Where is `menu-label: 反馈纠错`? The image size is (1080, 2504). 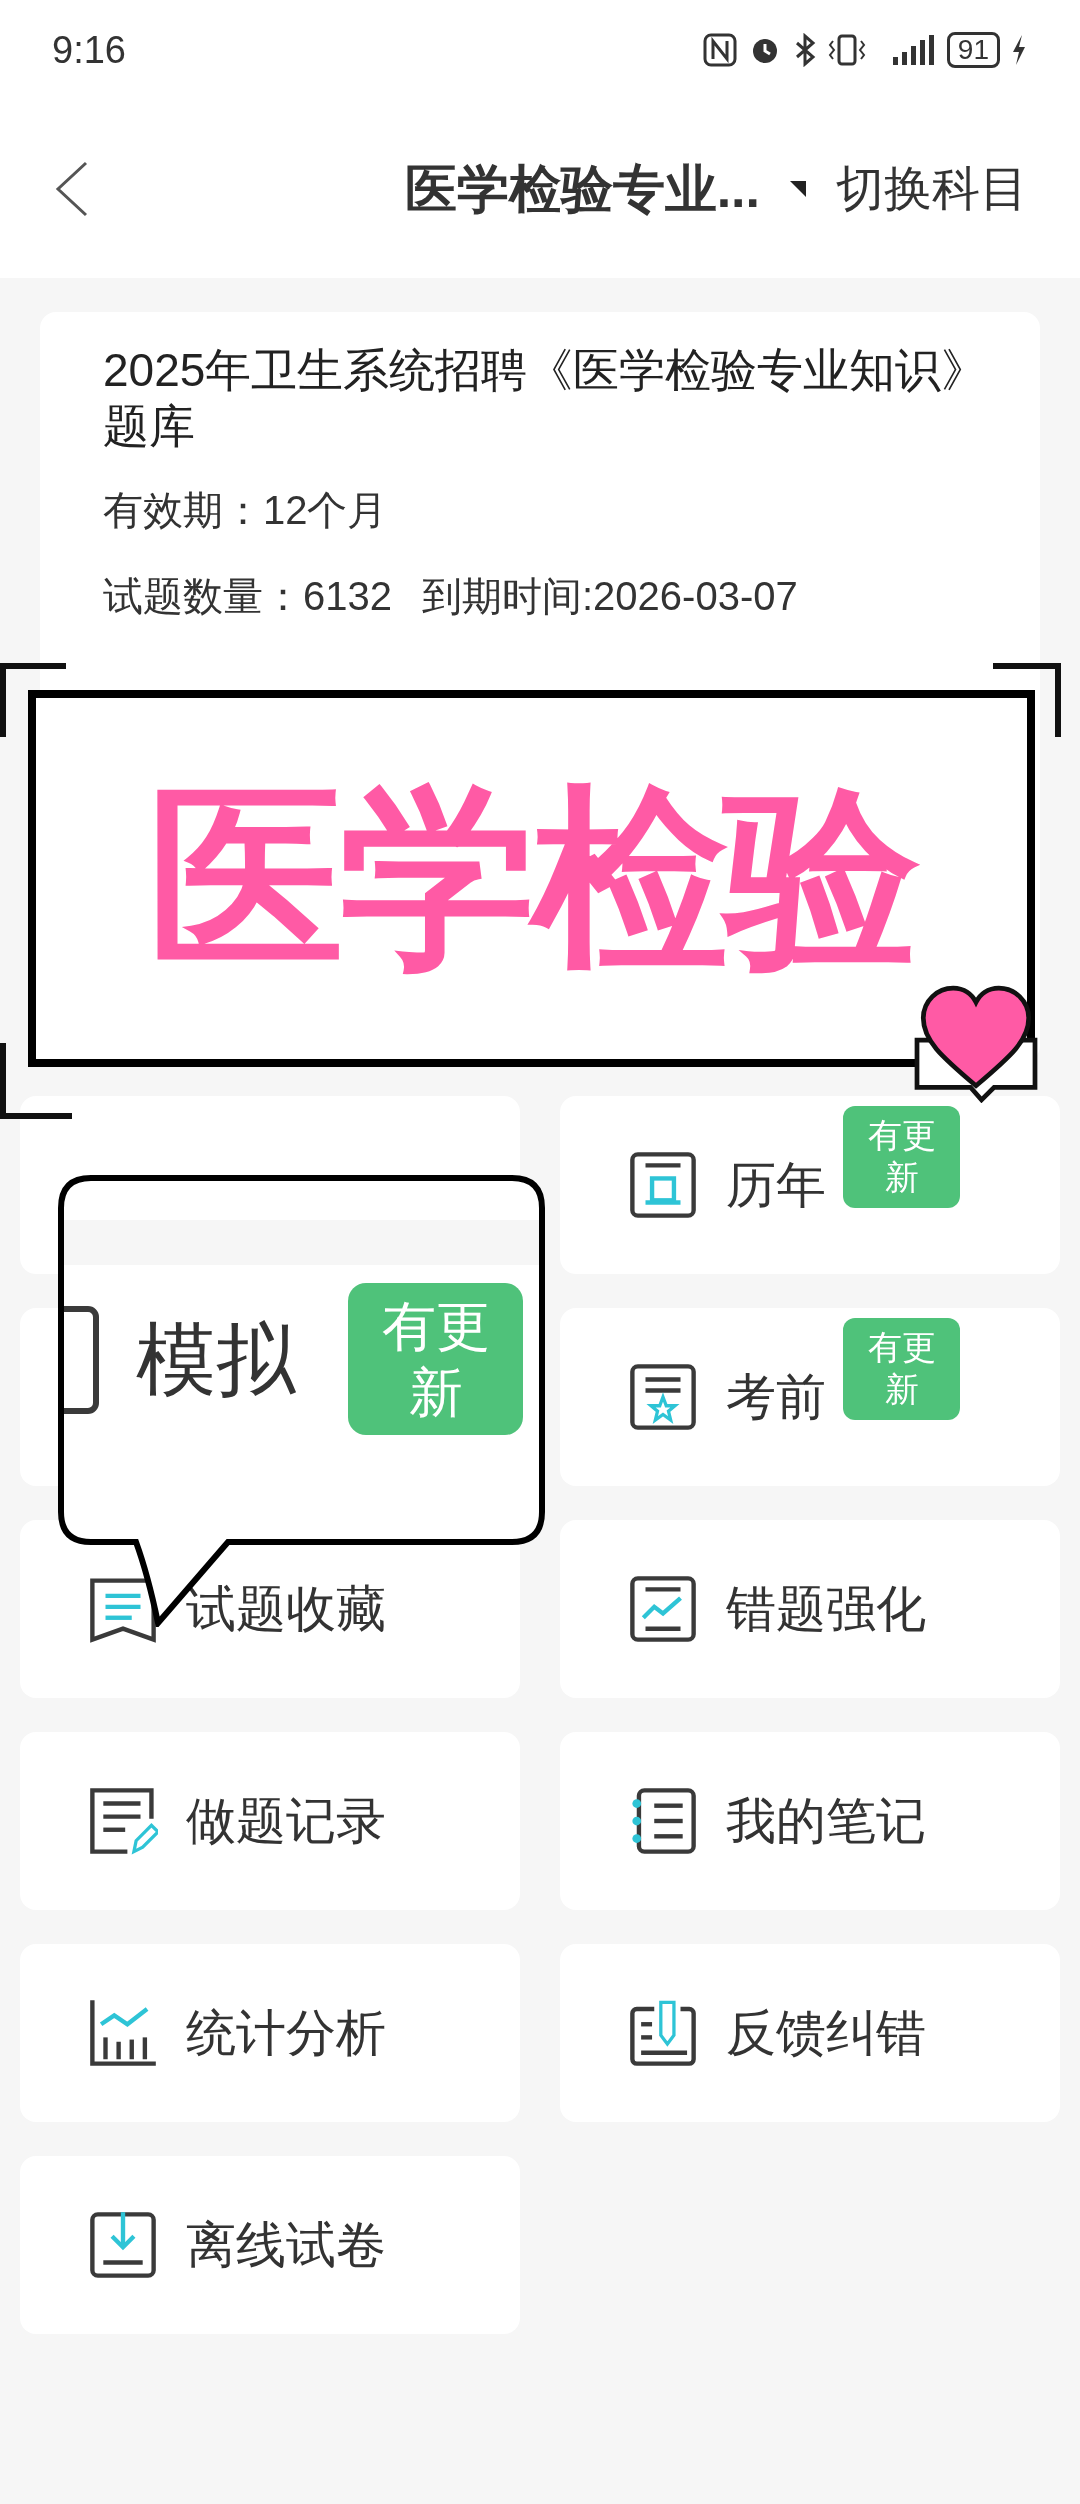
menu-label: 反馈纠错 is located at coordinates (826, 2033).